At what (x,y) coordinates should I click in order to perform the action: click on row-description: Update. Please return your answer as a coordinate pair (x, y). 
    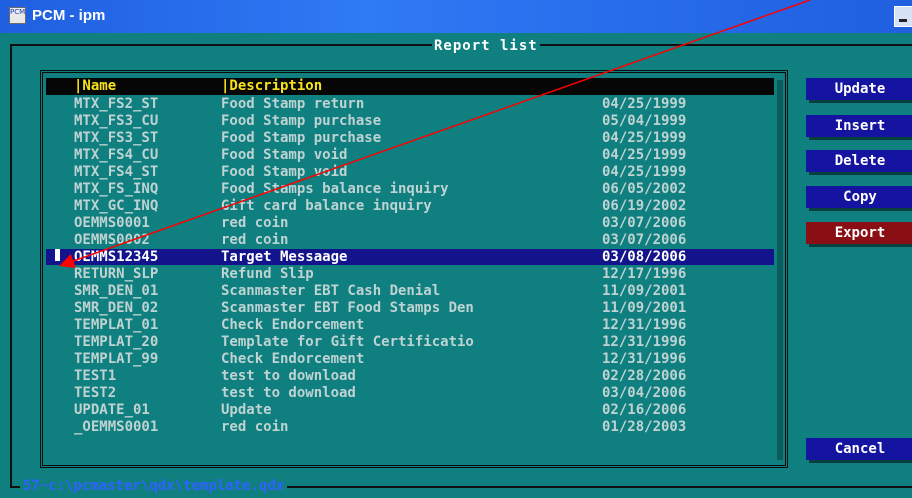
    Looking at the image, I should click on (246, 410).